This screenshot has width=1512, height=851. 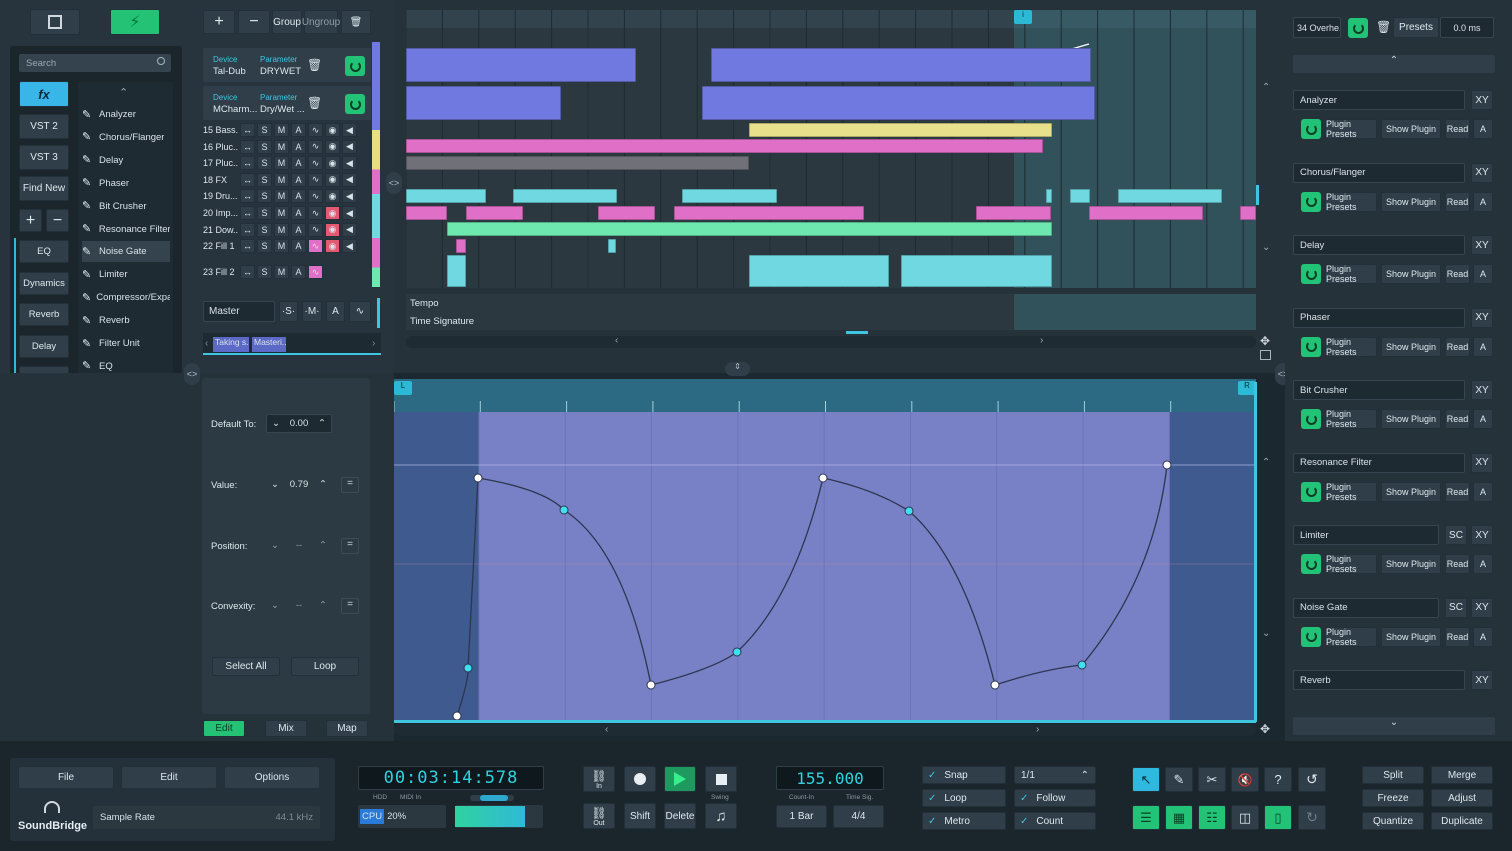 I want to click on options-menu-button: Options, so click(x=272, y=777).